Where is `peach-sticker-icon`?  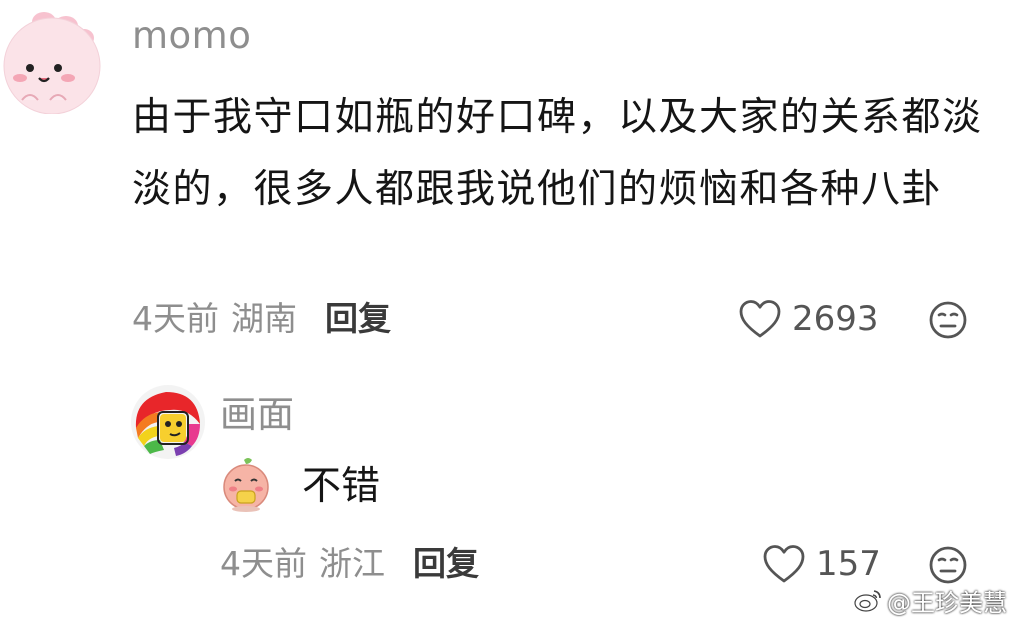 peach-sticker-icon is located at coordinates (246, 484).